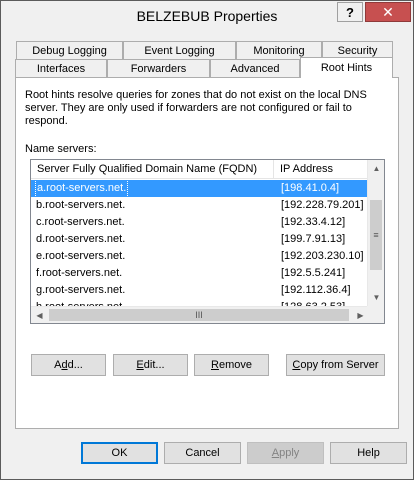 Image resolution: width=414 pixels, height=480 pixels. I want to click on server-ip-address: [192.33.4.12], so click(313, 222).